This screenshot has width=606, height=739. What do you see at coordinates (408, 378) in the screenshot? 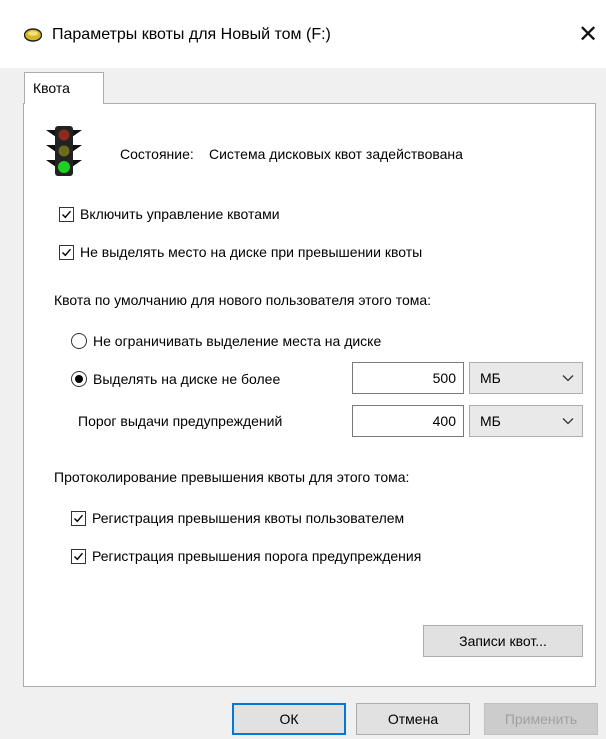
I see `limit-value-input: 500` at bounding box center [408, 378].